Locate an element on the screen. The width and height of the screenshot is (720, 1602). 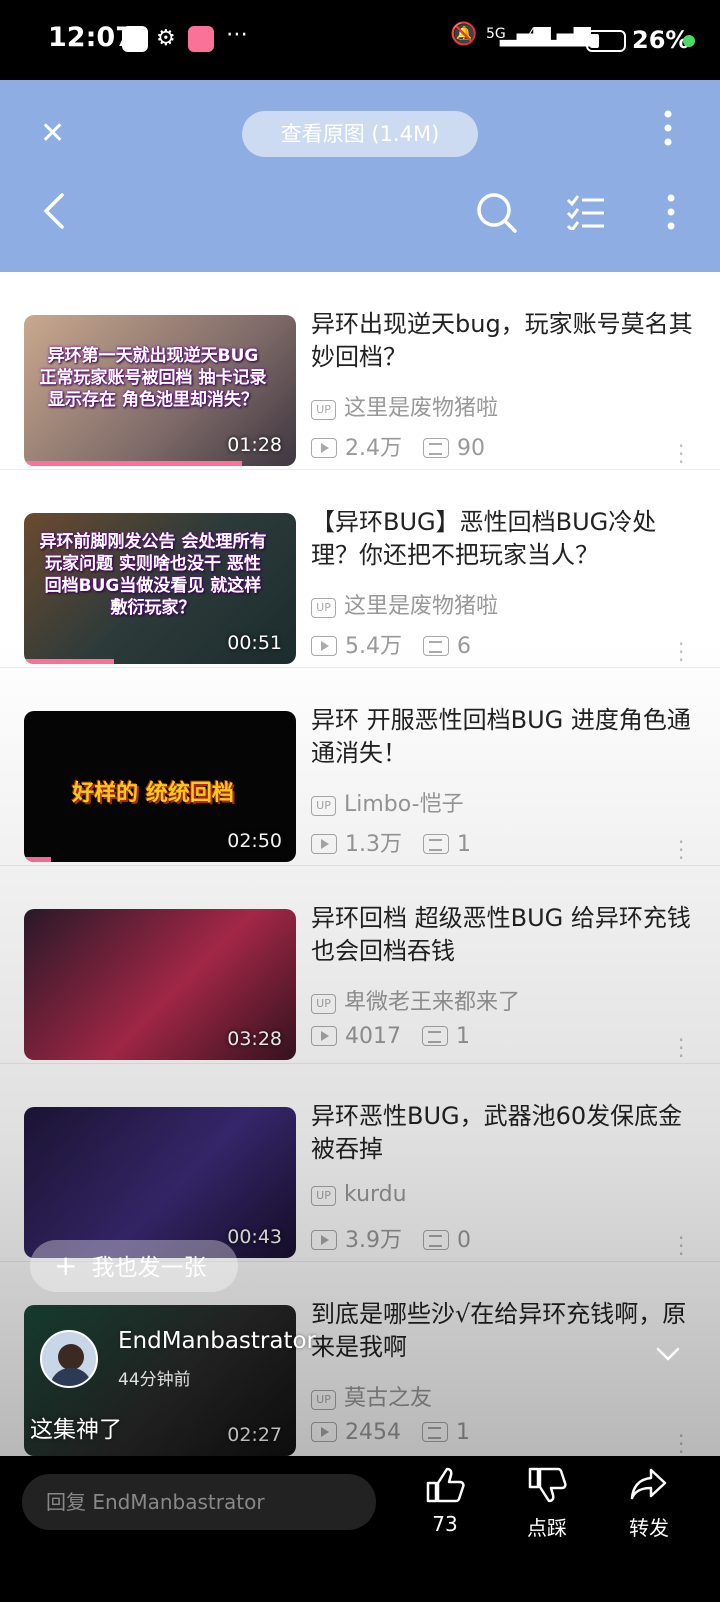
more-menu-icon is located at coordinates (668, 130).